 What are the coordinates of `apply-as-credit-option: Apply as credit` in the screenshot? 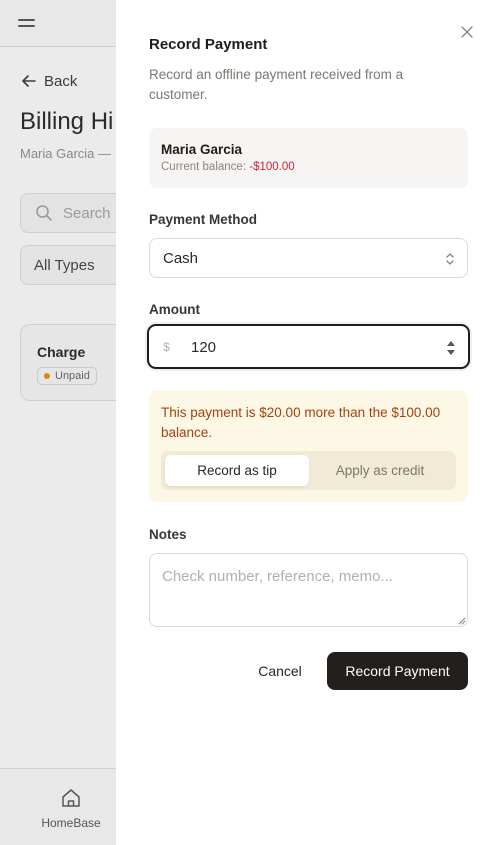 It's located at (380, 470).